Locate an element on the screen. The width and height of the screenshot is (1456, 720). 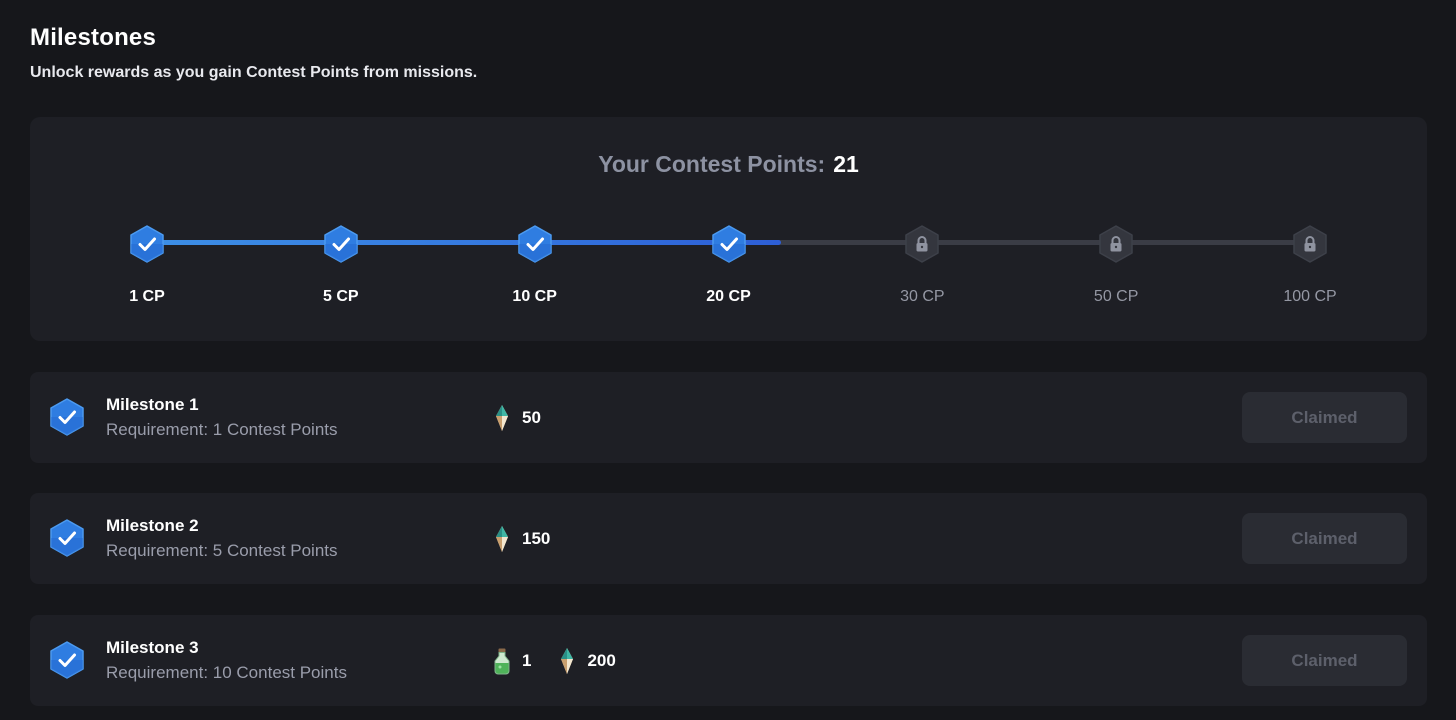
contest-points-heading: Your Contest Points: 21 is located at coordinates (728, 164).